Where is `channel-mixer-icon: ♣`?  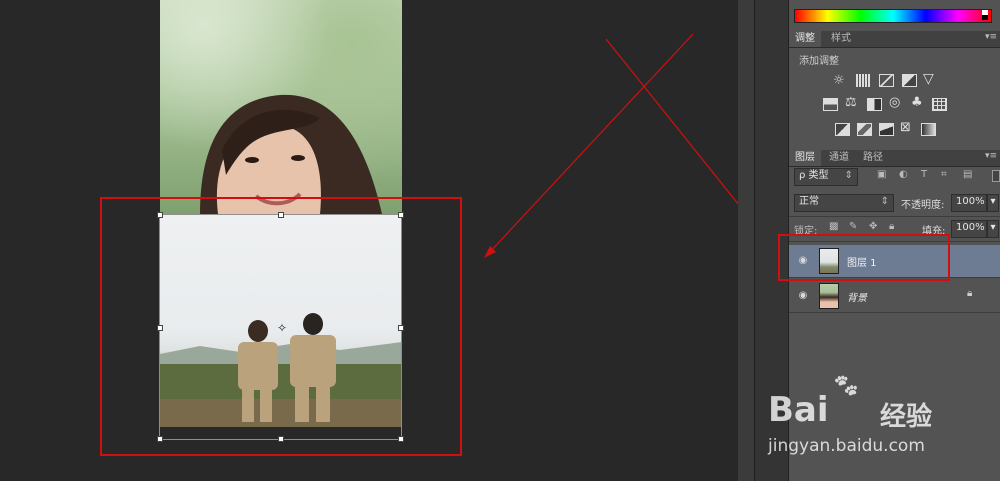
channel-mixer-icon: ♣ is located at coordinates (918, 102).